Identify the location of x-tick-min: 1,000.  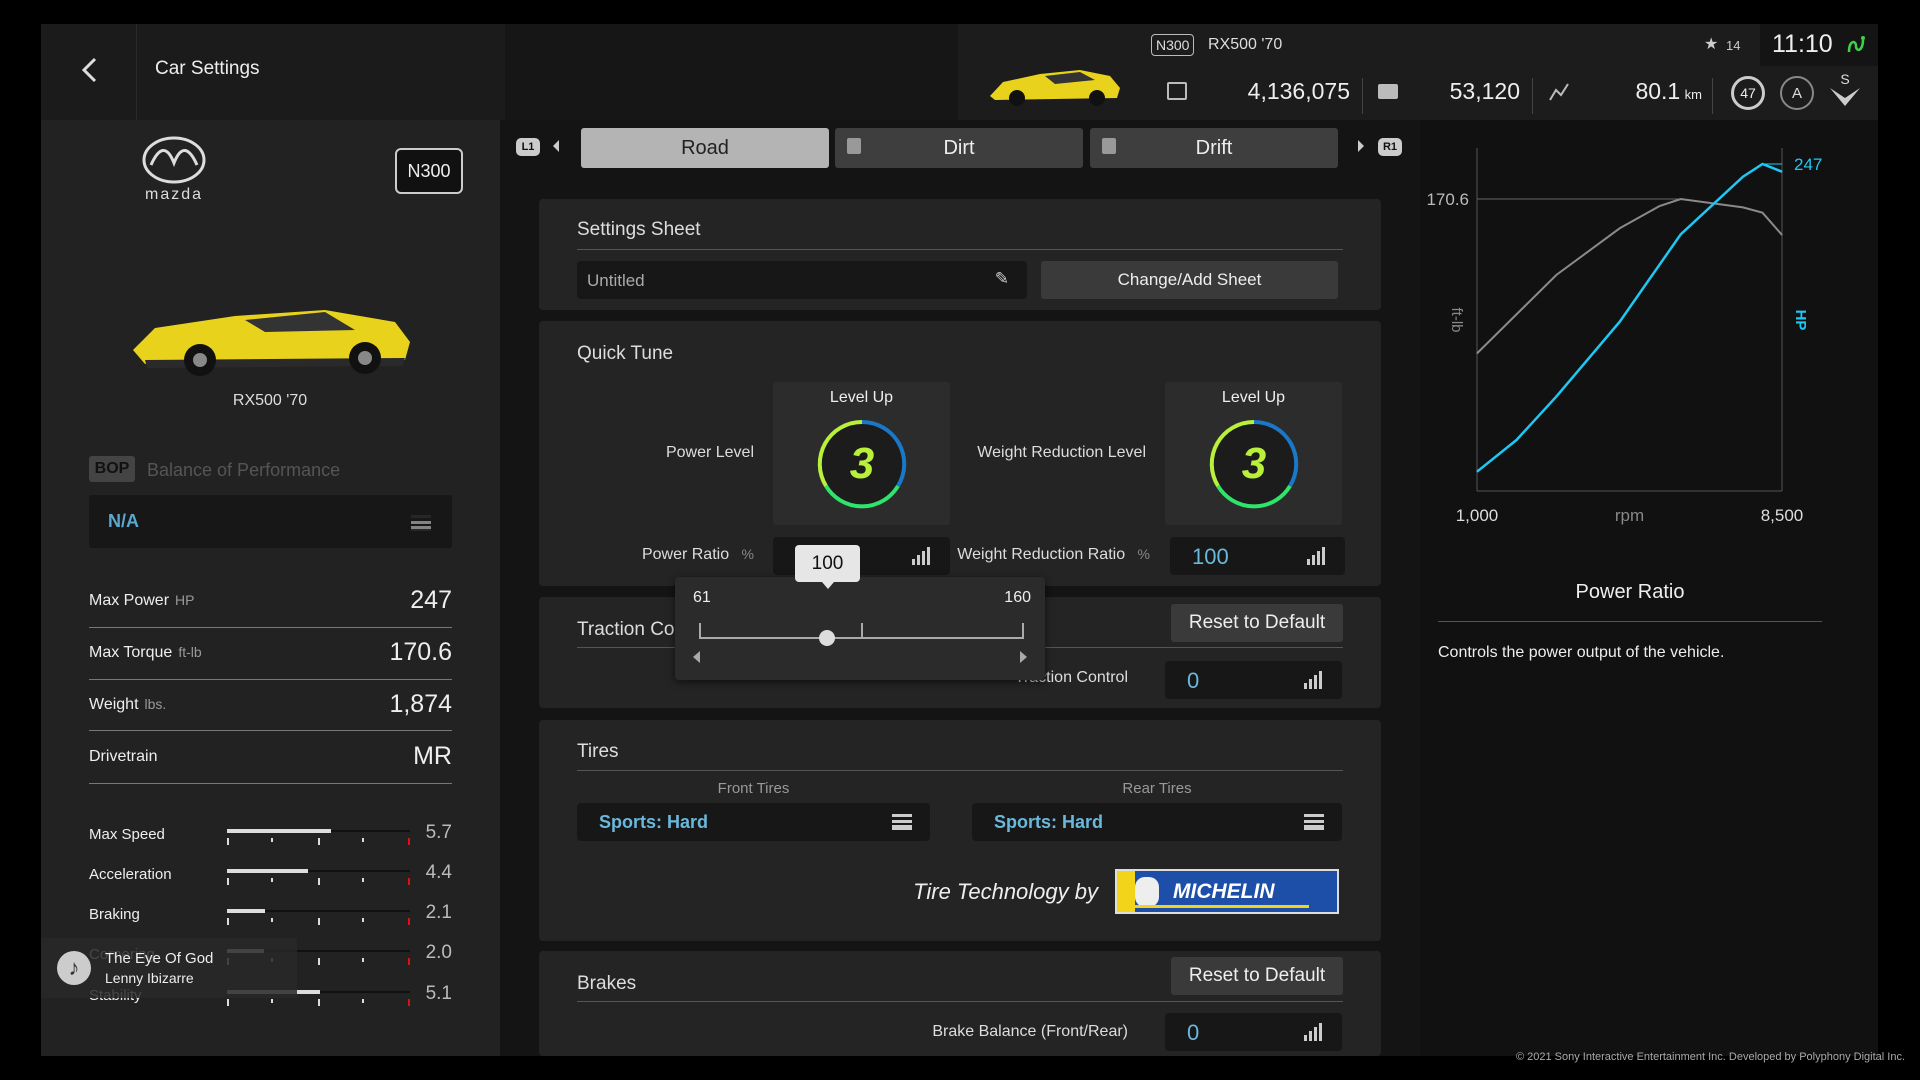
(1477, 515).